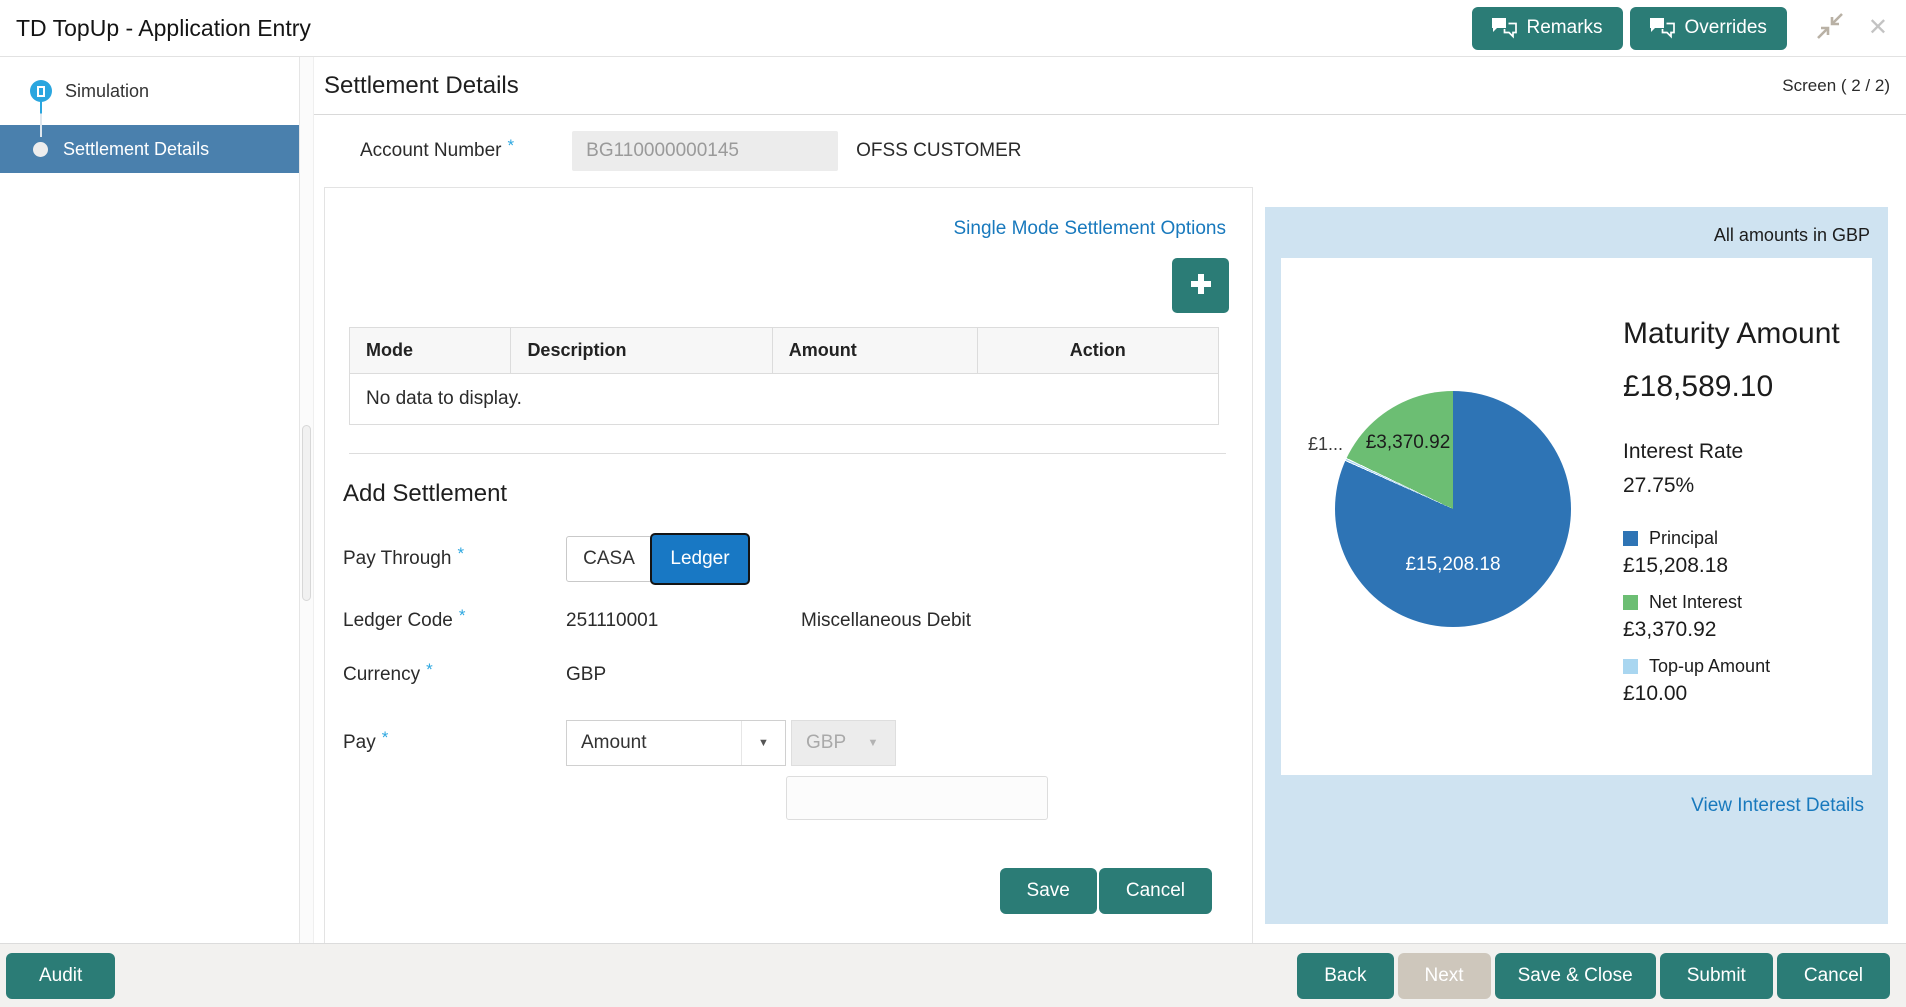  What do you see at coordinates (886, 620) in the screenshot?
I see `ledger-code-description: Miscellaneous Debit` at bounding box center [886, 620].